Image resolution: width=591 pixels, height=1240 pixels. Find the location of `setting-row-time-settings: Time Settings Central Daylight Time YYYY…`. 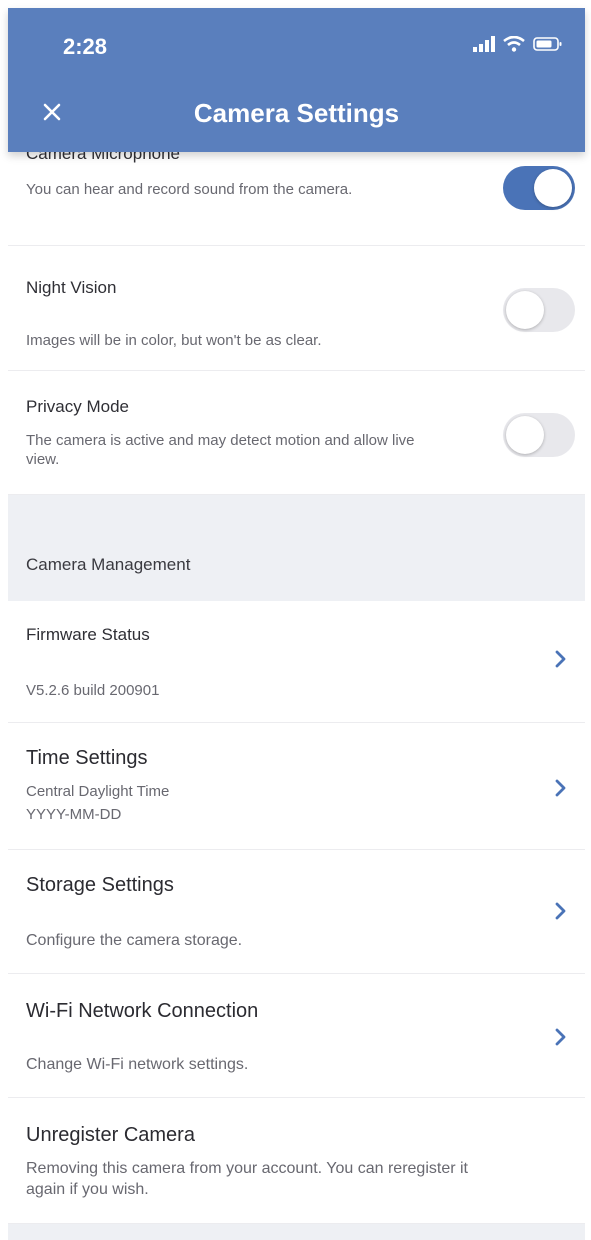

setting-row-time-settings: Time Settings Central Daylight Time YYYY… is located at coordinates (296, 786).